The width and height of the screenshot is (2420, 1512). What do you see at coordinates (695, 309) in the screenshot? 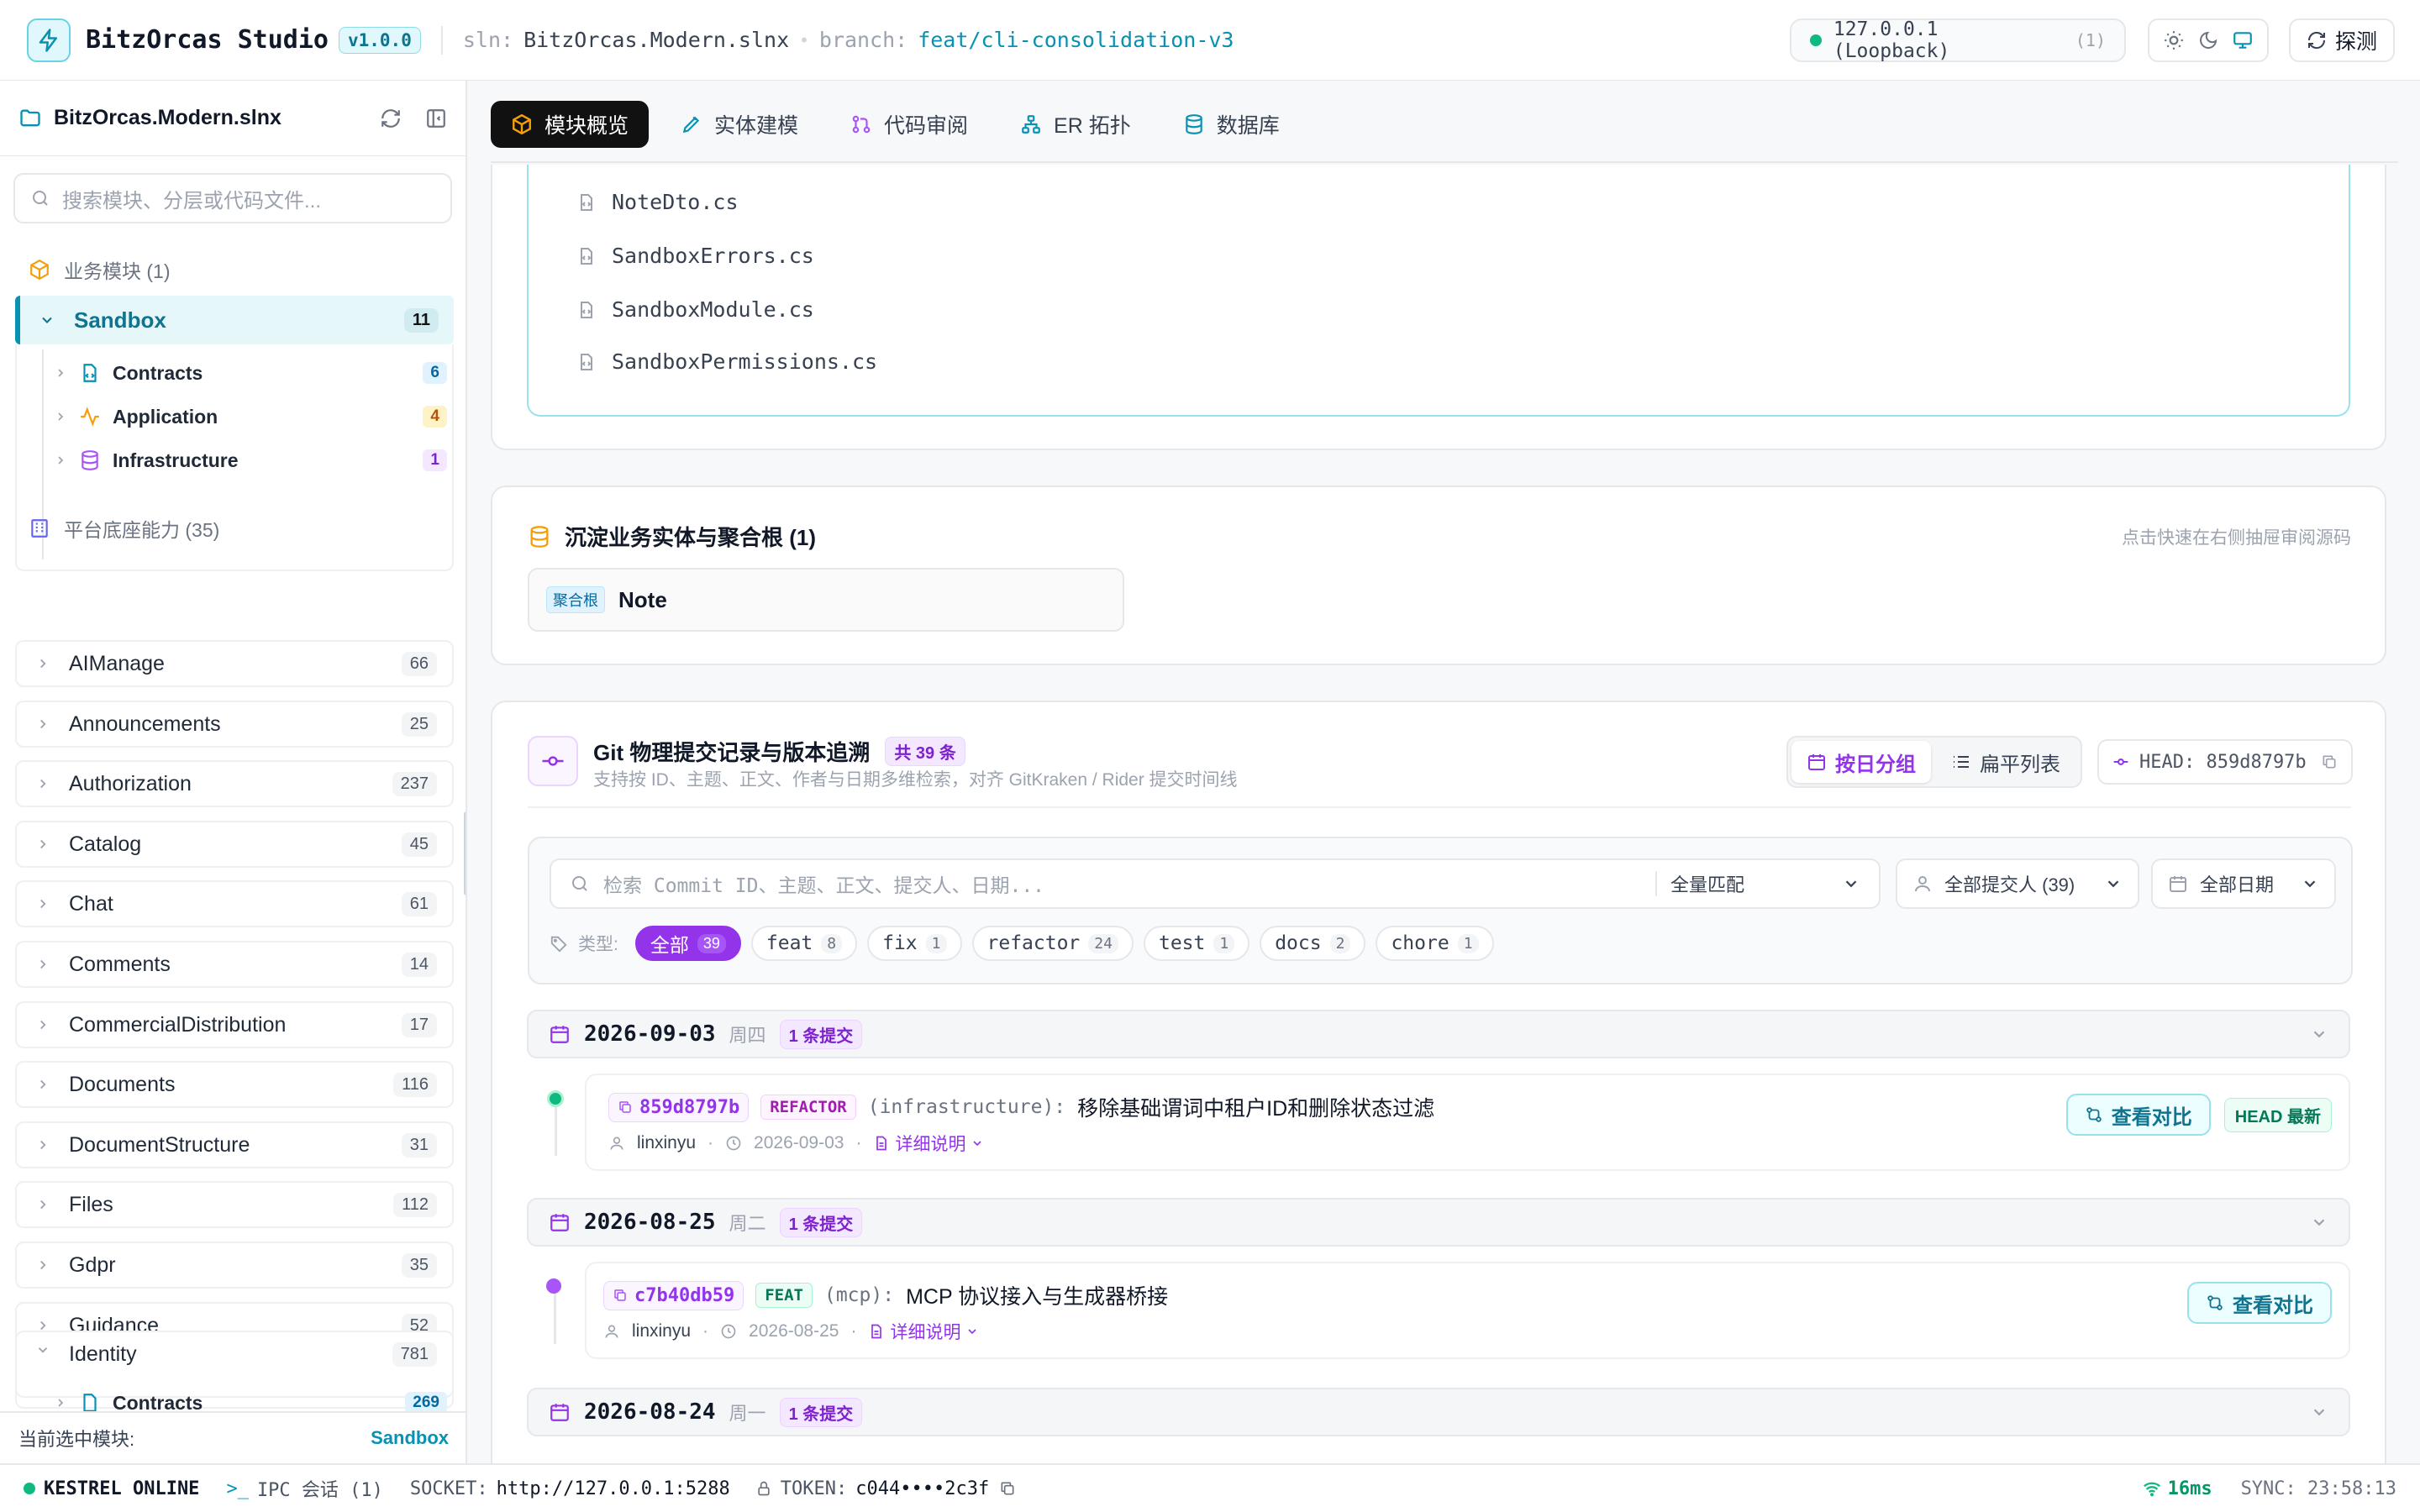
I see `file-item: SandboxModule.cs` at bounding box center [695, 309].